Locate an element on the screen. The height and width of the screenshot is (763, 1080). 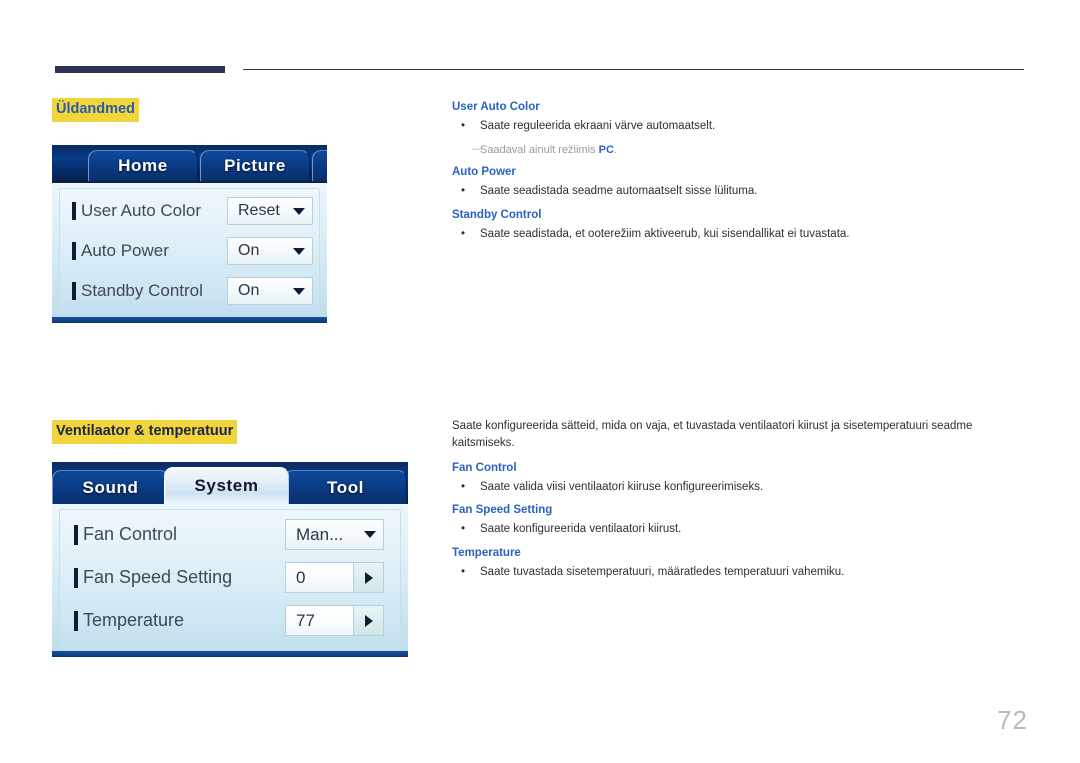
osd-tabbar-system: Sound System Tool is located at coordinates (230, 483).